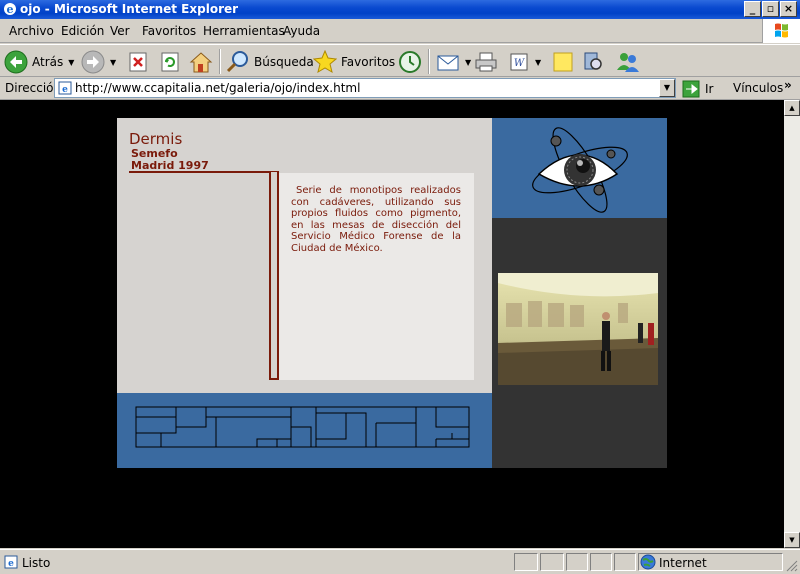 Image resolution: width=800 pixels, height=574 pixels. What do you see at coordinates (93, 62) in the screenshot?
I see `forward-arrow-icon` at bounding box center [93, 62].